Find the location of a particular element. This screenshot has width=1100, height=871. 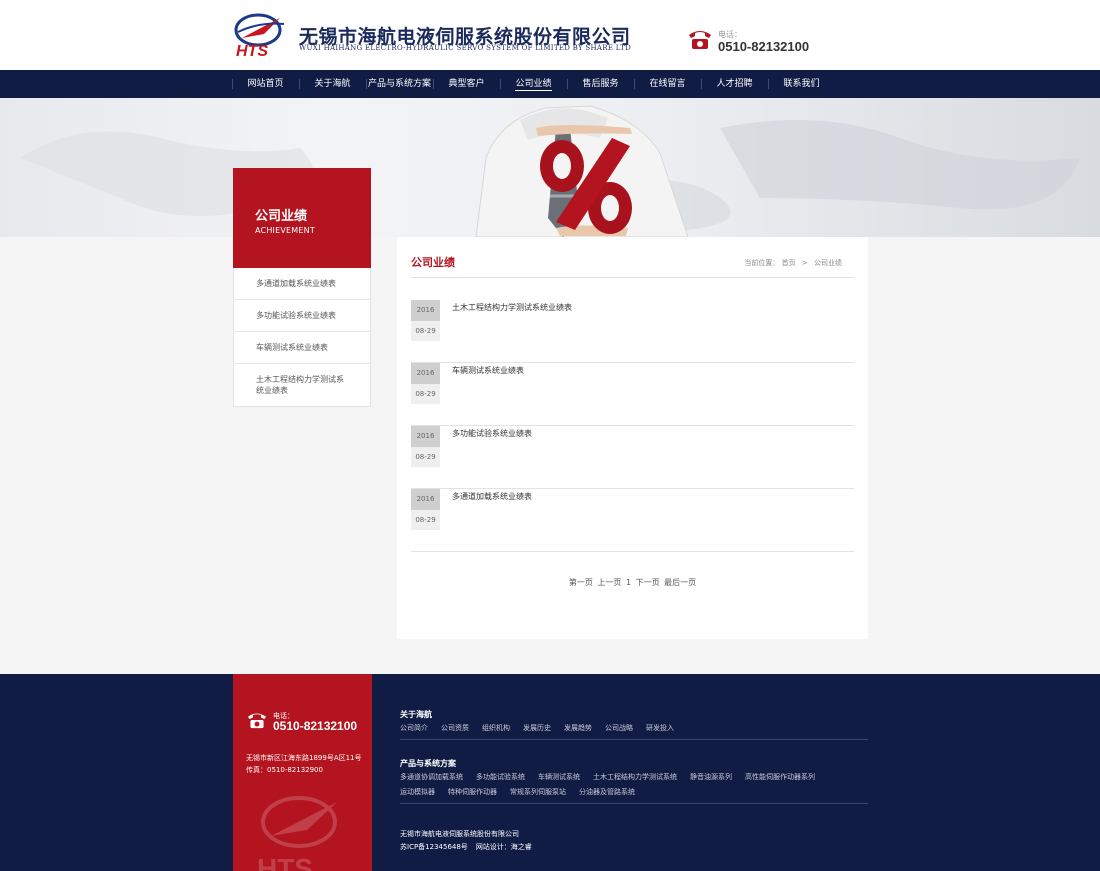

footer-link: 土木工程结构力学测试系统 is located at coordinates (635, 777).